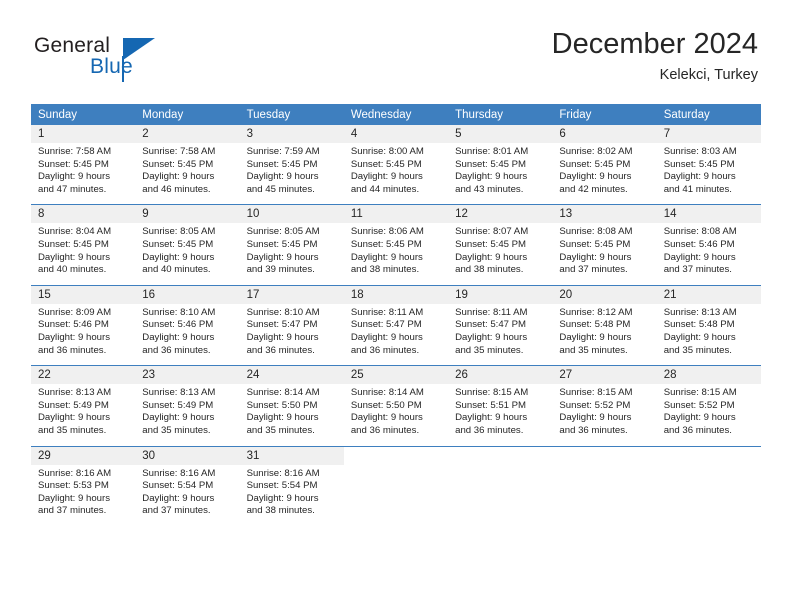 This screenshot has width=792, height=612. What do you see at coordinates (604, 214) in the screenshot?
I see `day-number: 13` at bounding box center [604, 214].